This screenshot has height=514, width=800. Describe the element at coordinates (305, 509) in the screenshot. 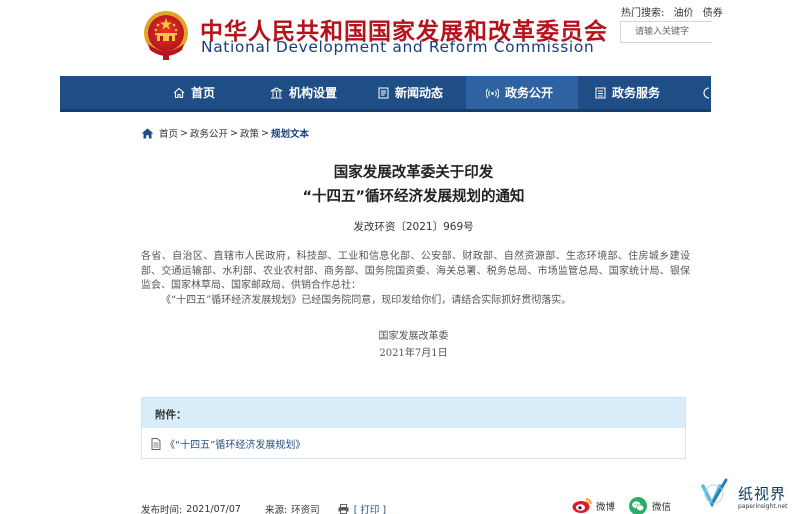

I see `source-value: 环资司` at that location.